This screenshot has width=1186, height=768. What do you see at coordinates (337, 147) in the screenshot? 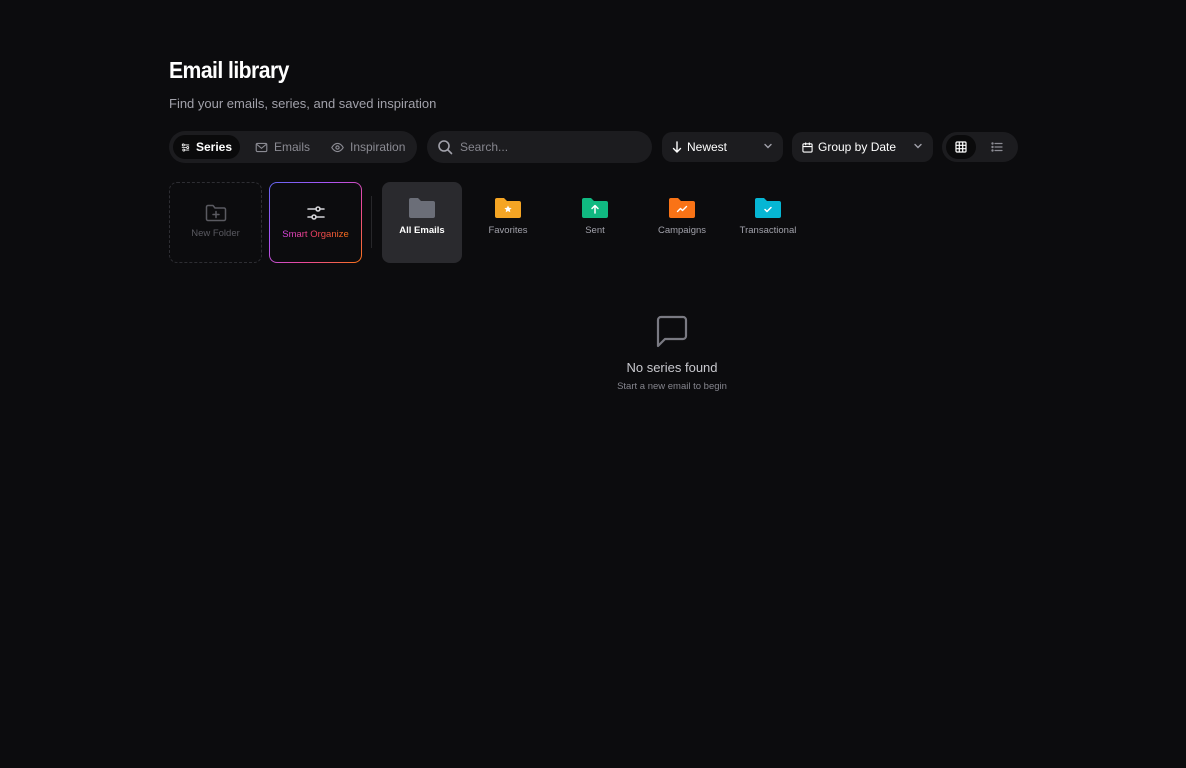
I see `eye-icon` at bounding box center [337, 147].